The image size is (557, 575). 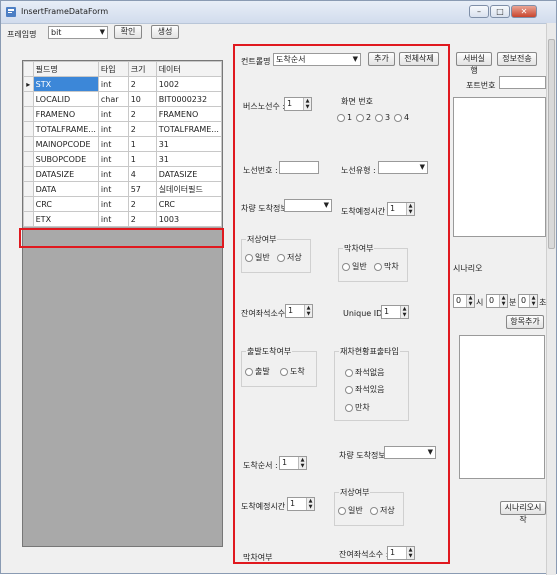 What do you see at coordinates (113, 99) in the screenshot?
I see `cell: char` at bounding box center [113, 99].